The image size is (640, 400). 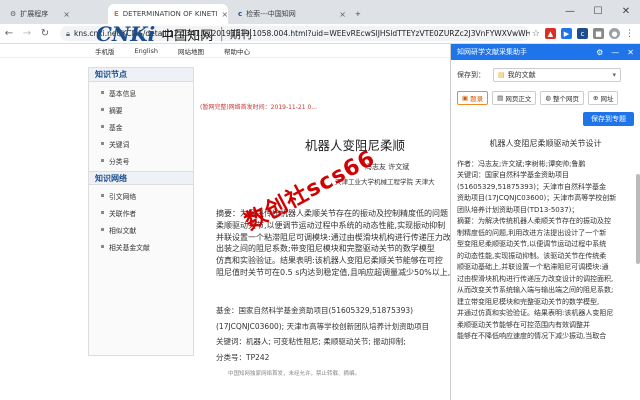 I want to click on save-to-label: 保存到：, so click(x=471, y=75).